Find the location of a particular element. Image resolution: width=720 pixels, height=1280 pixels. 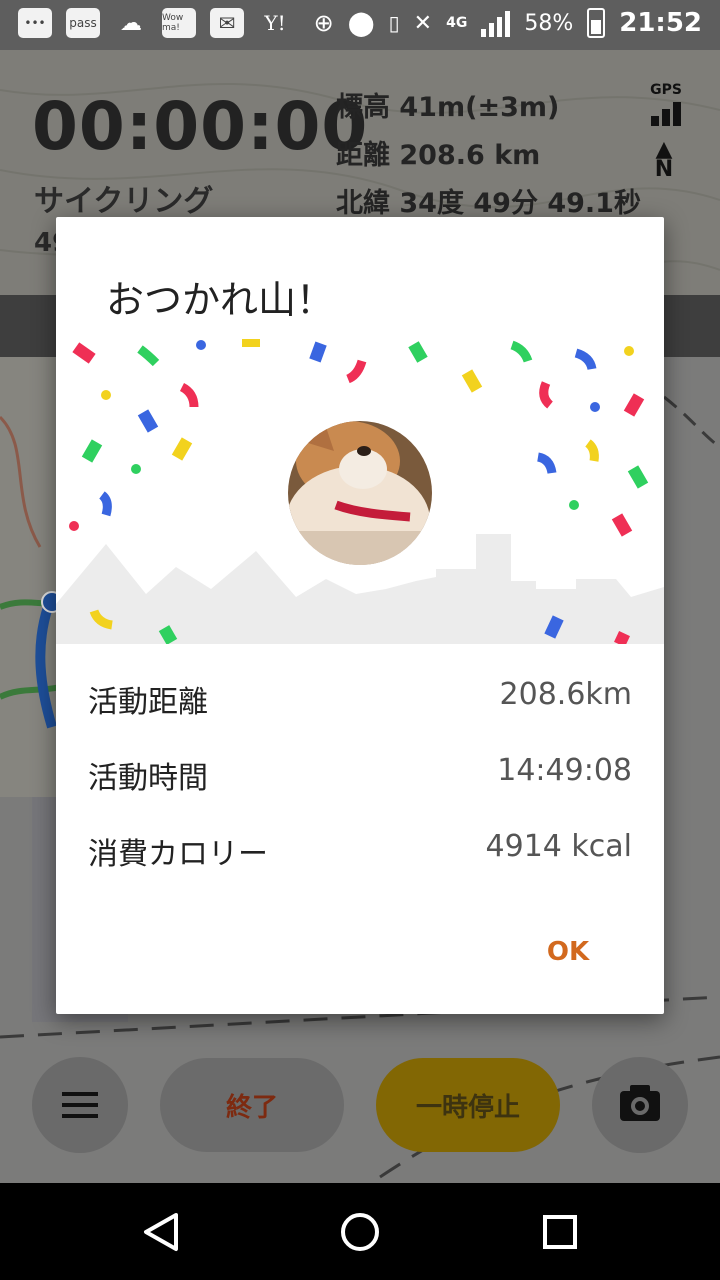

compass-icon: ▲ N is located at coordinates (664, 160).